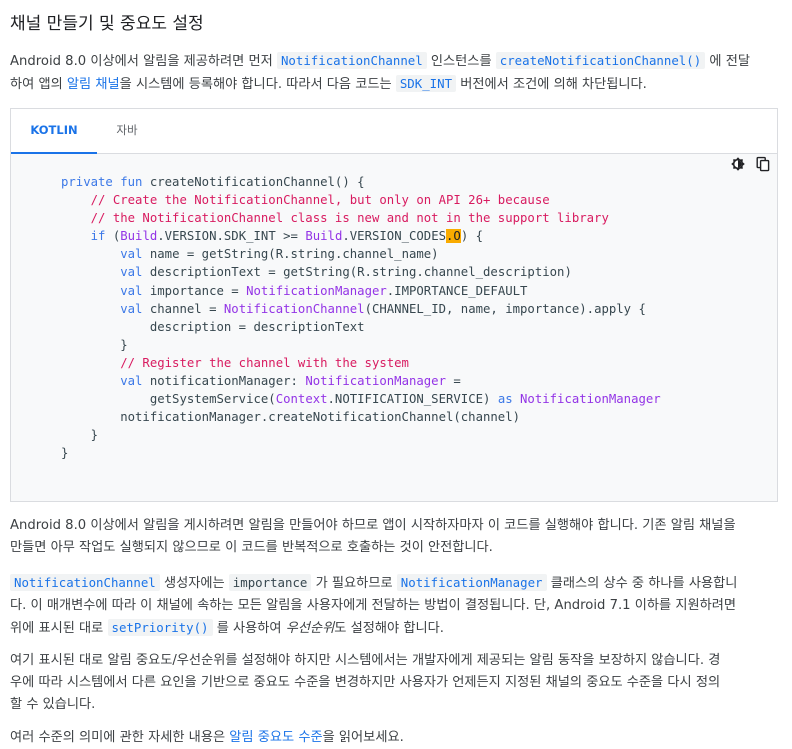 This screenshot has height=749, width=792. What do you see at coordinates (160, 627) in the screenshot?
I see `code-set-priority: setPriority()` at bounding box center [160, 627].